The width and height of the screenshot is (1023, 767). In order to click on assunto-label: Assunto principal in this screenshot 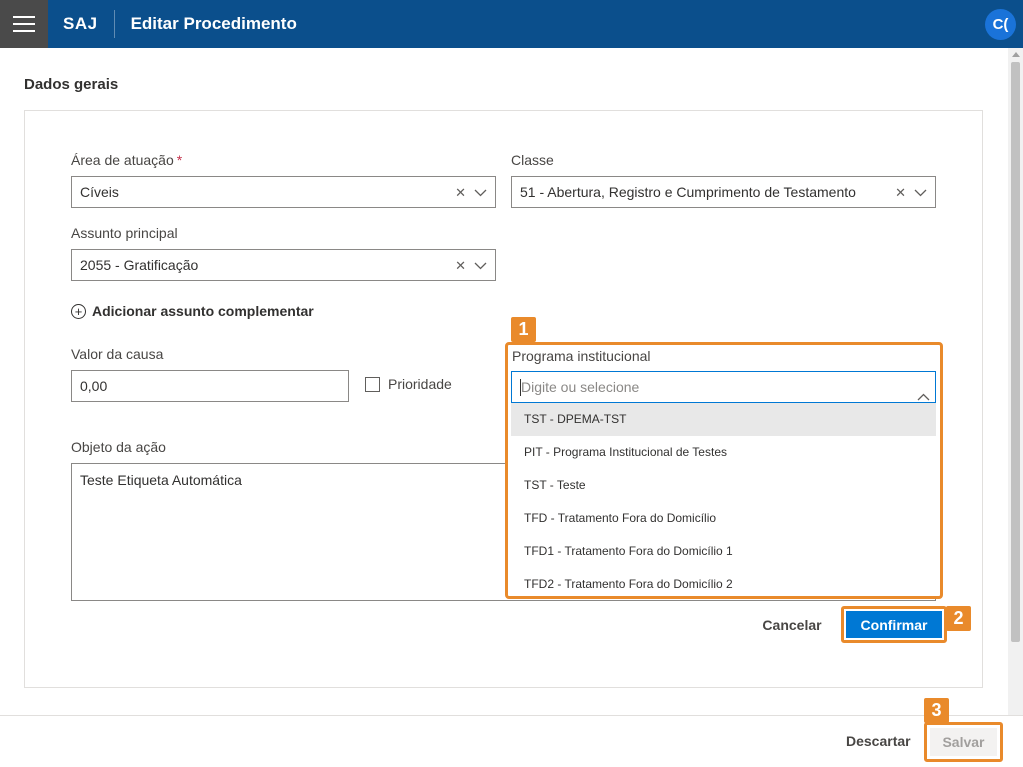, I will do `click(124, 233)`.